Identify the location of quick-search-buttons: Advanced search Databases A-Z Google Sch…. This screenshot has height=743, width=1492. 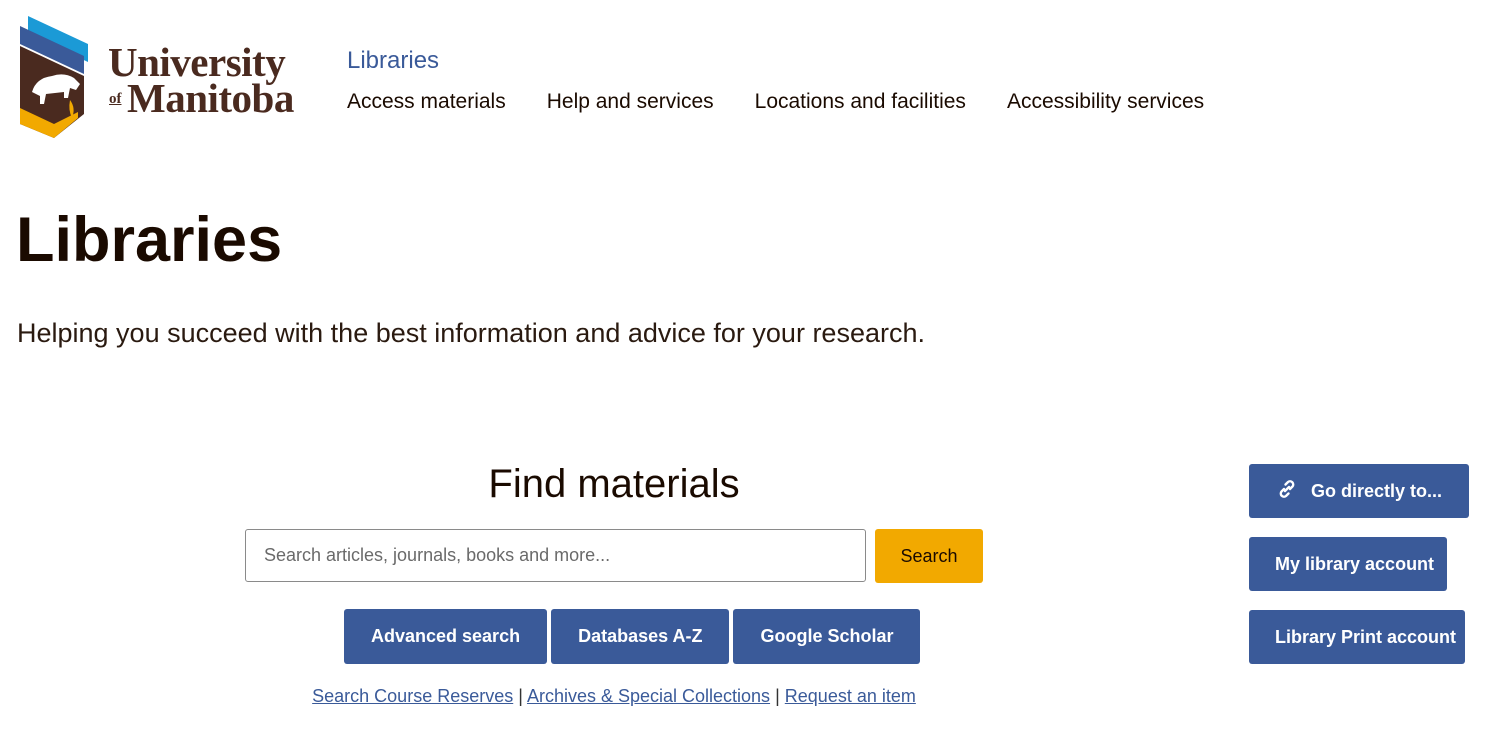
(632, 636).